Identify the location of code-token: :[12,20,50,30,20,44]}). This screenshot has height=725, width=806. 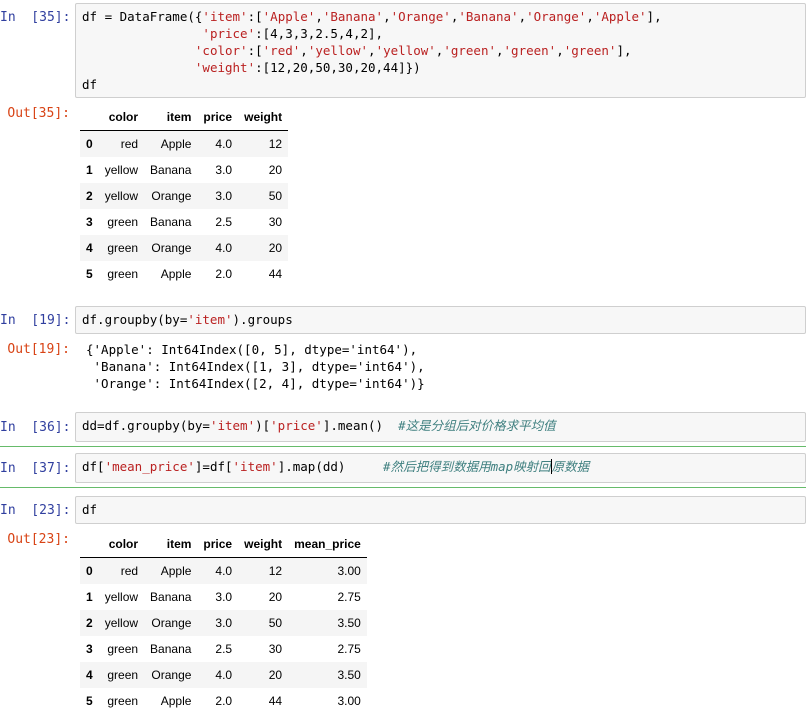
(338, 67).